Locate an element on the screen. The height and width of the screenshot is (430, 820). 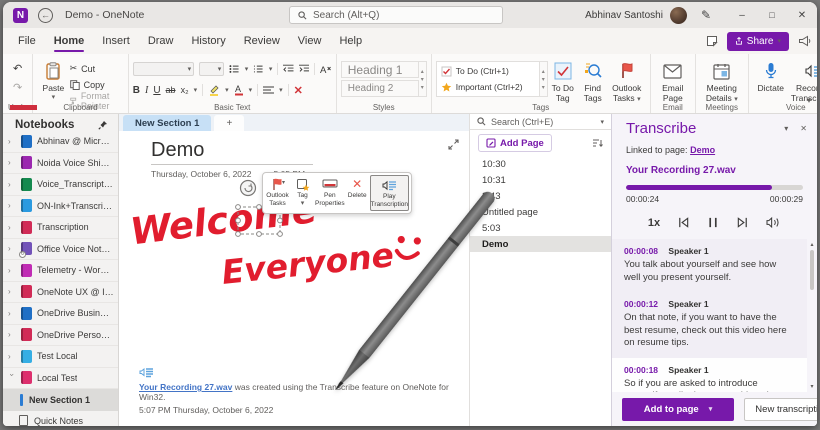
notebook-item: › OneDrive Business Test is located at coordinates (60, 314).